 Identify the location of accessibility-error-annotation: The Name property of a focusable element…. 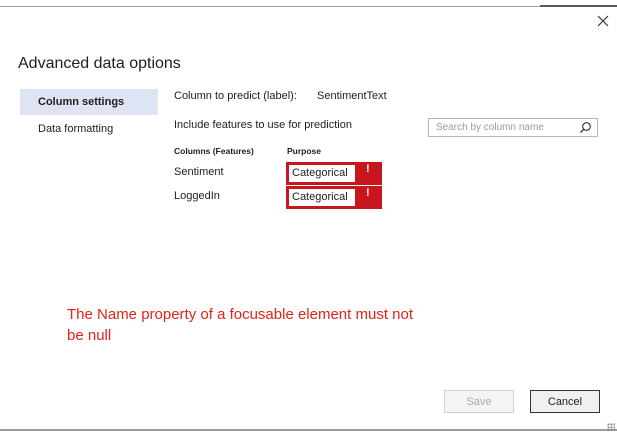
(240, 325).